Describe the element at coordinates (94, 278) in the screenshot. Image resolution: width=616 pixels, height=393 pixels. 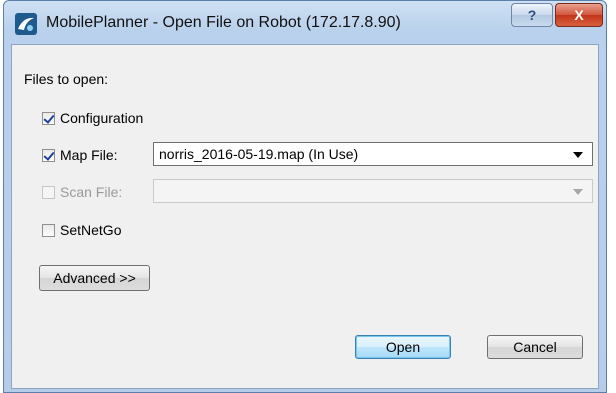
I see `advanced-button: Advanced >>` at that location.